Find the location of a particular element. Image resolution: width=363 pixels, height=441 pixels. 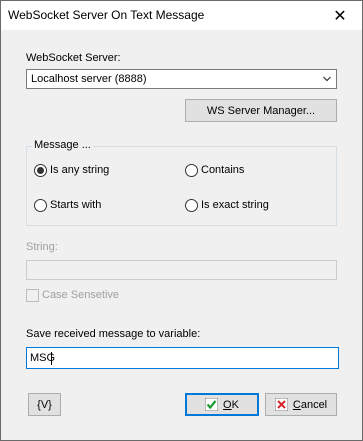

close-icon: ✕ is located at coordinates (340, 16).